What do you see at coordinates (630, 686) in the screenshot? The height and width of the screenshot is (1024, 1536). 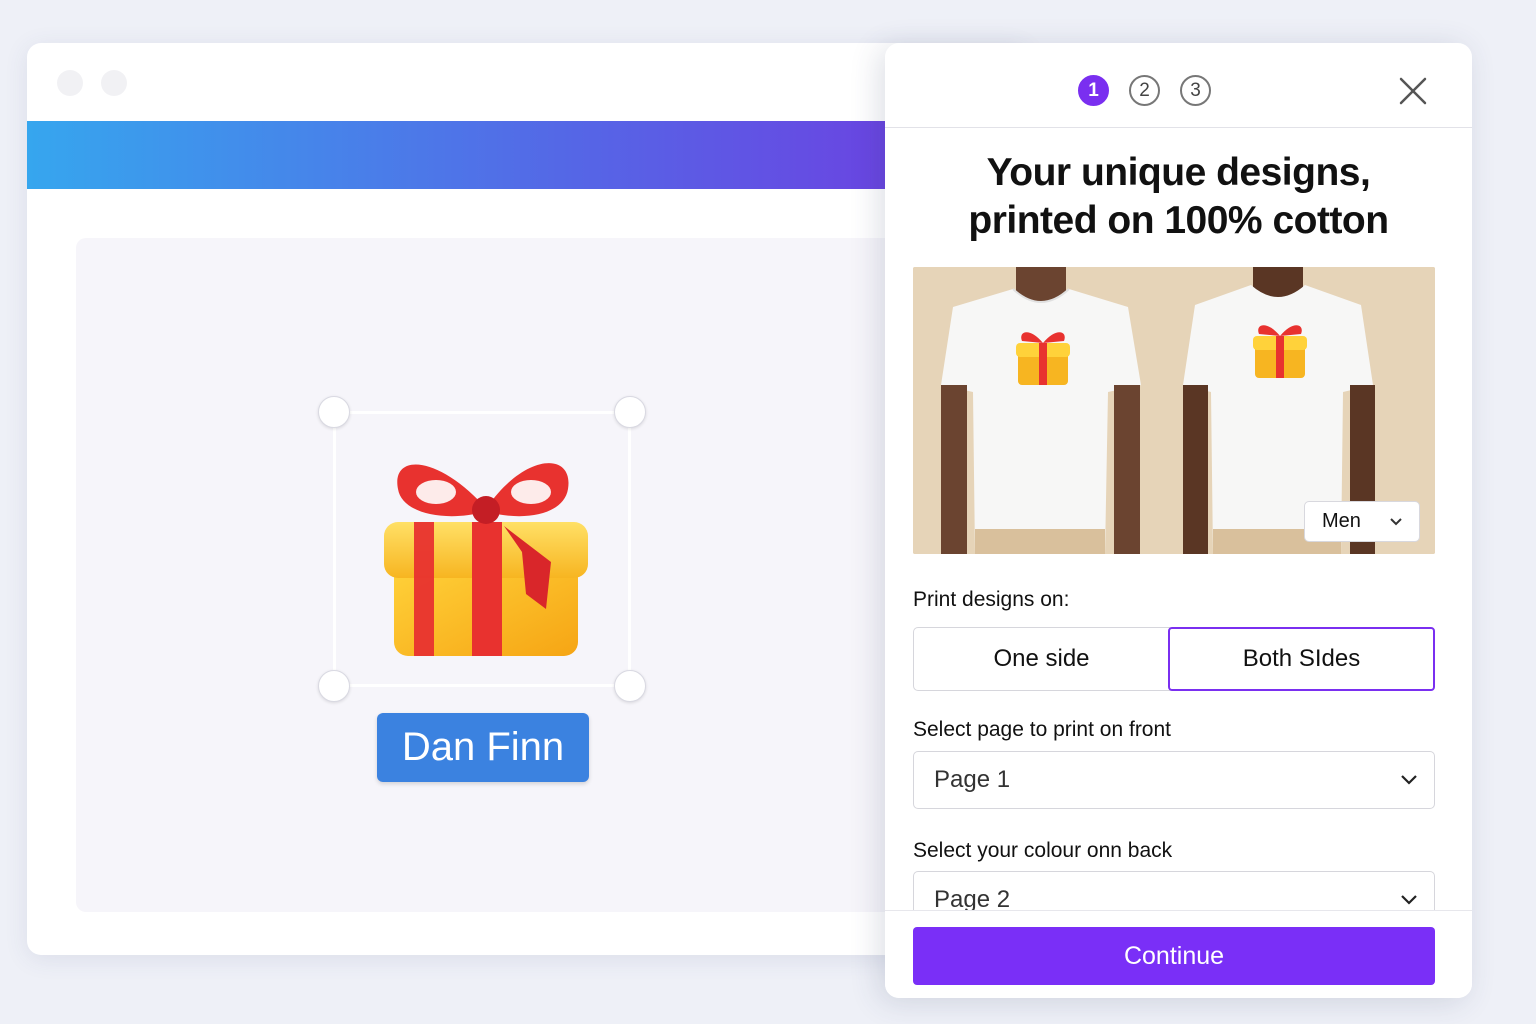 I see `resize-handle-bottom-right` at bounding box center [630, 686].